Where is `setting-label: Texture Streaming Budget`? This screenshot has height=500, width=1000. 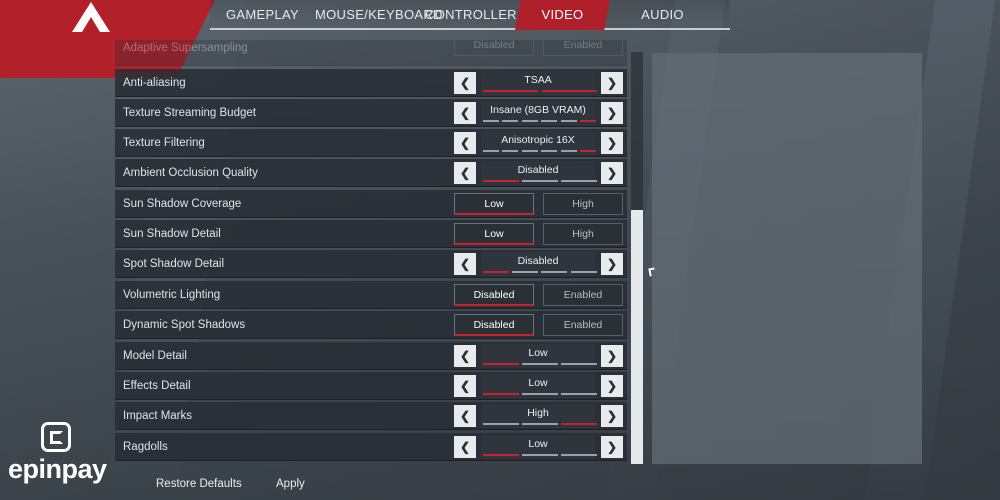 setting-label: Texture Streaming Budget is located at coordinates (189, 113).